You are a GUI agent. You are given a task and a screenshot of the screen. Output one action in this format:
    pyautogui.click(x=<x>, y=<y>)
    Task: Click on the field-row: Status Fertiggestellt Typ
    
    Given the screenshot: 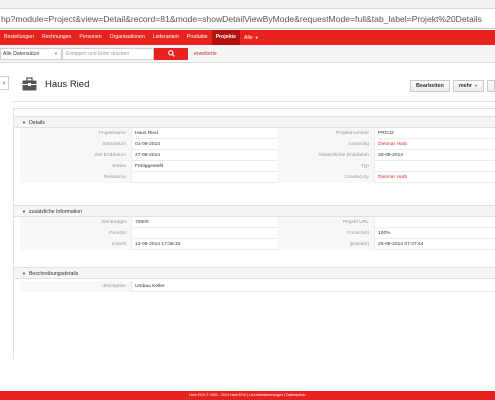 What is the action you would take?
    pyautogui.click(x=257, y=166)
    